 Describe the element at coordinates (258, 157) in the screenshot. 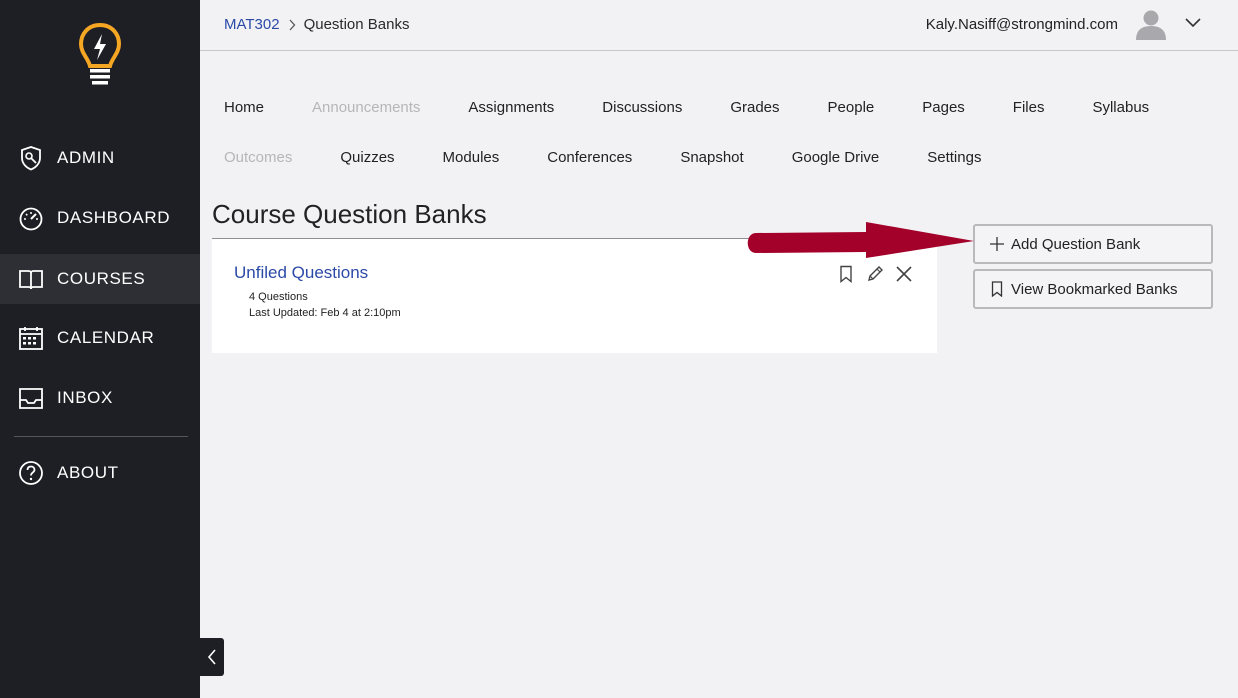

I see `tab-outcomes: Outcomes` at that location.